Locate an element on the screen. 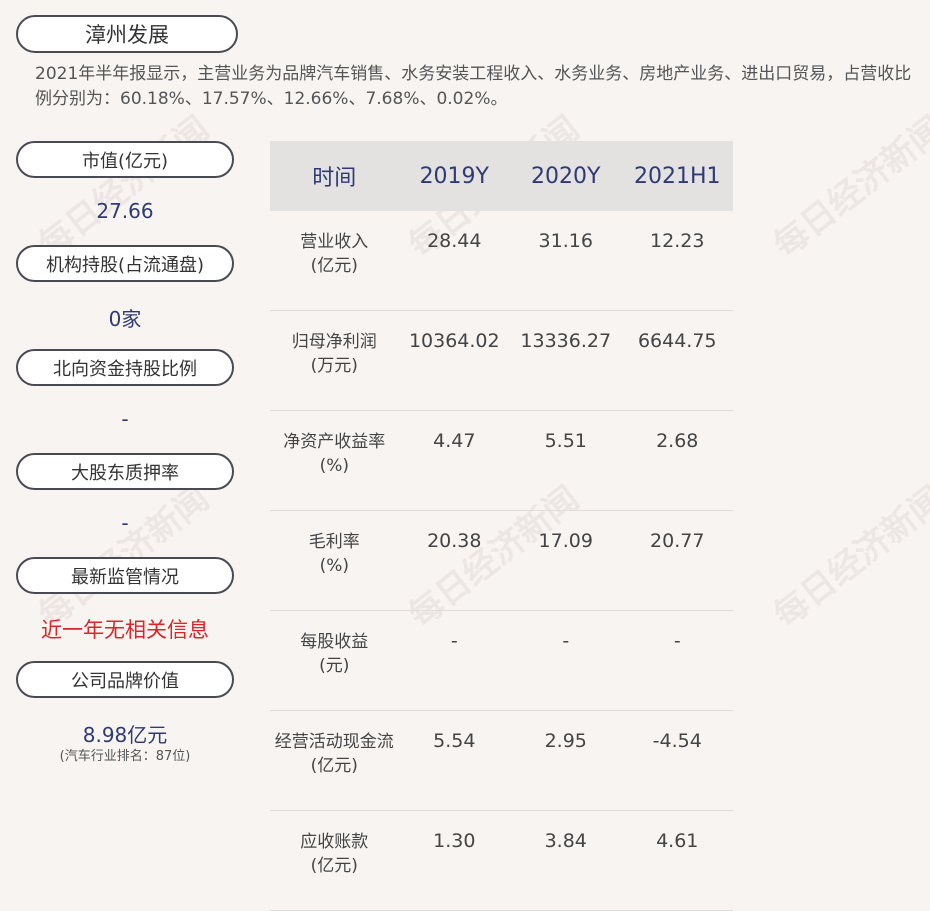 The image size is (930, 911). table-row: 归母净利润 (万元) 10364.02 13336.27 6644.75 is located at coordinates (501, 360).